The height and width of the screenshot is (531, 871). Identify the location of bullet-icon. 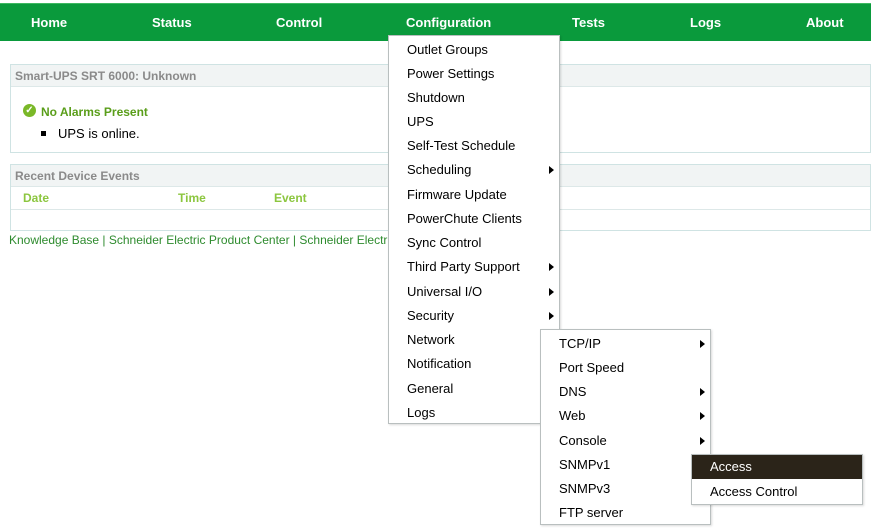
(43, 133).